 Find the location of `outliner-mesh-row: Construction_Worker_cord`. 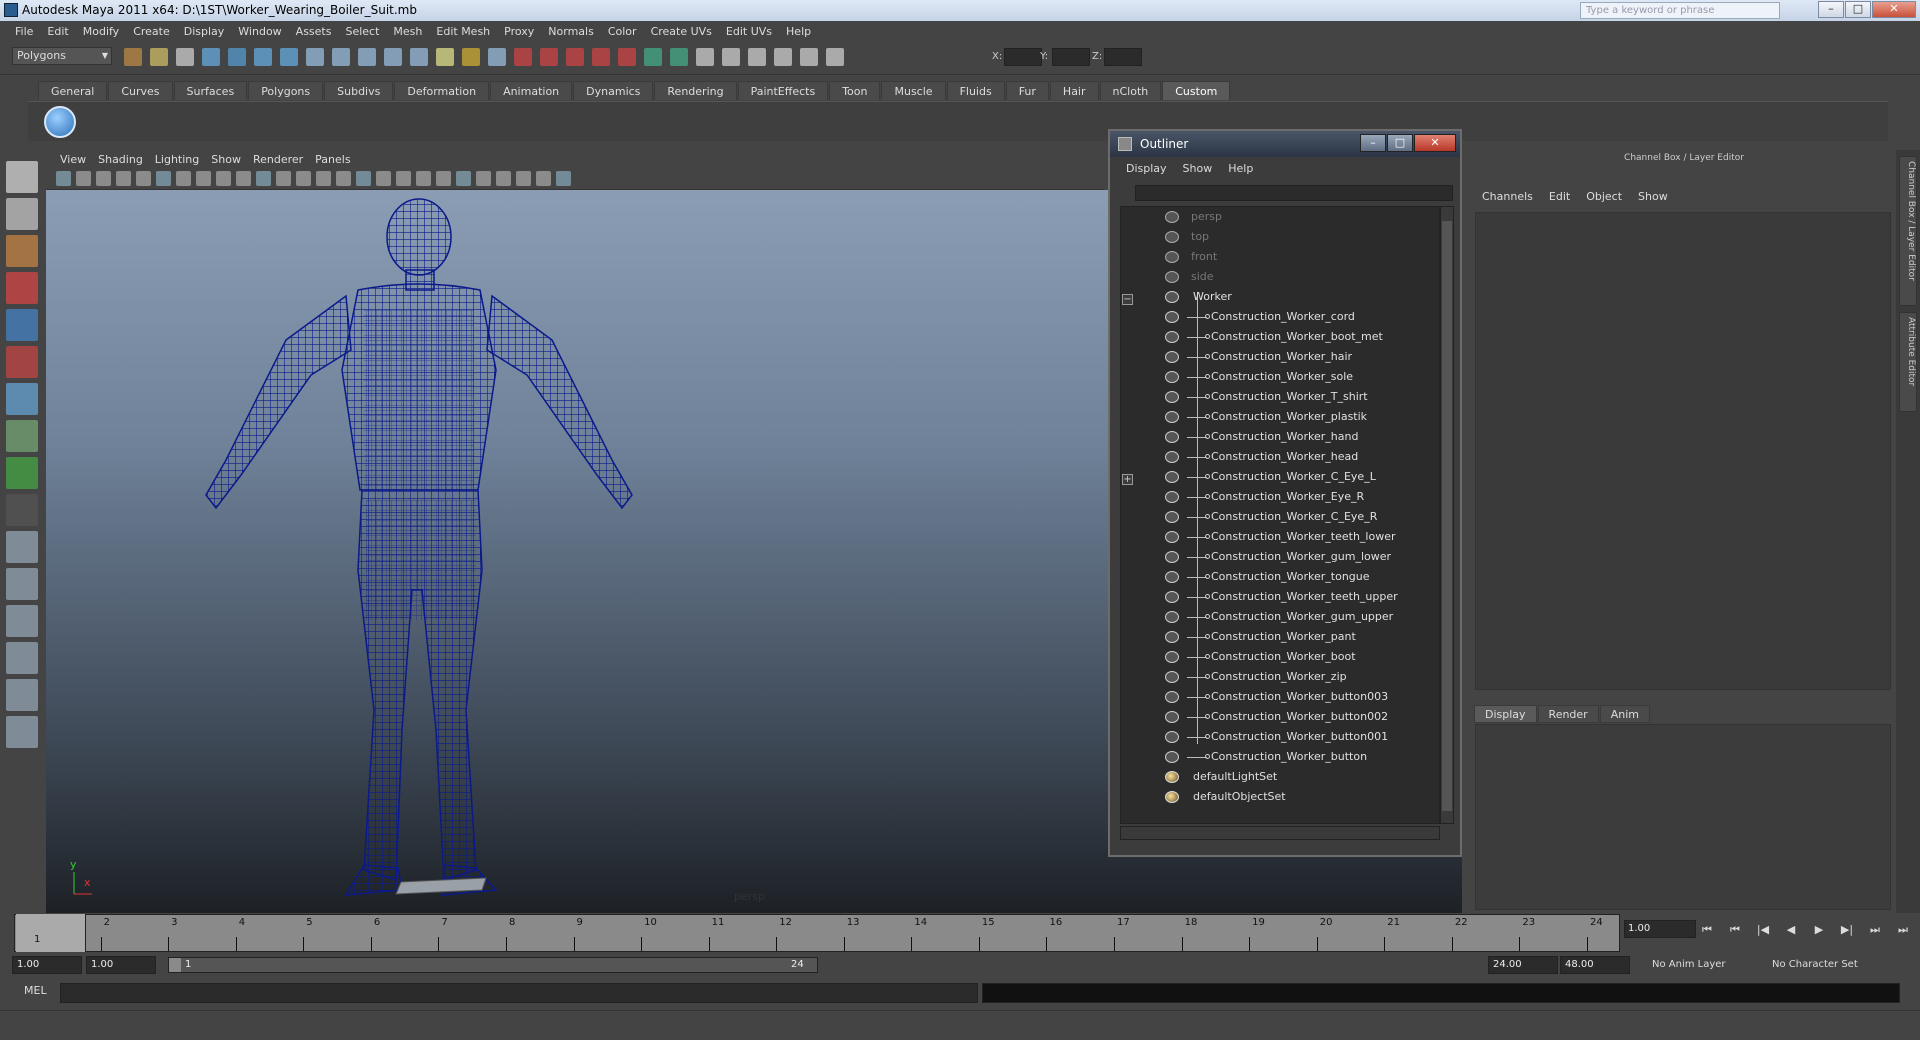

outliner-mesh-row: Construction_Worker_cord is located at coordinates (1280, 317).